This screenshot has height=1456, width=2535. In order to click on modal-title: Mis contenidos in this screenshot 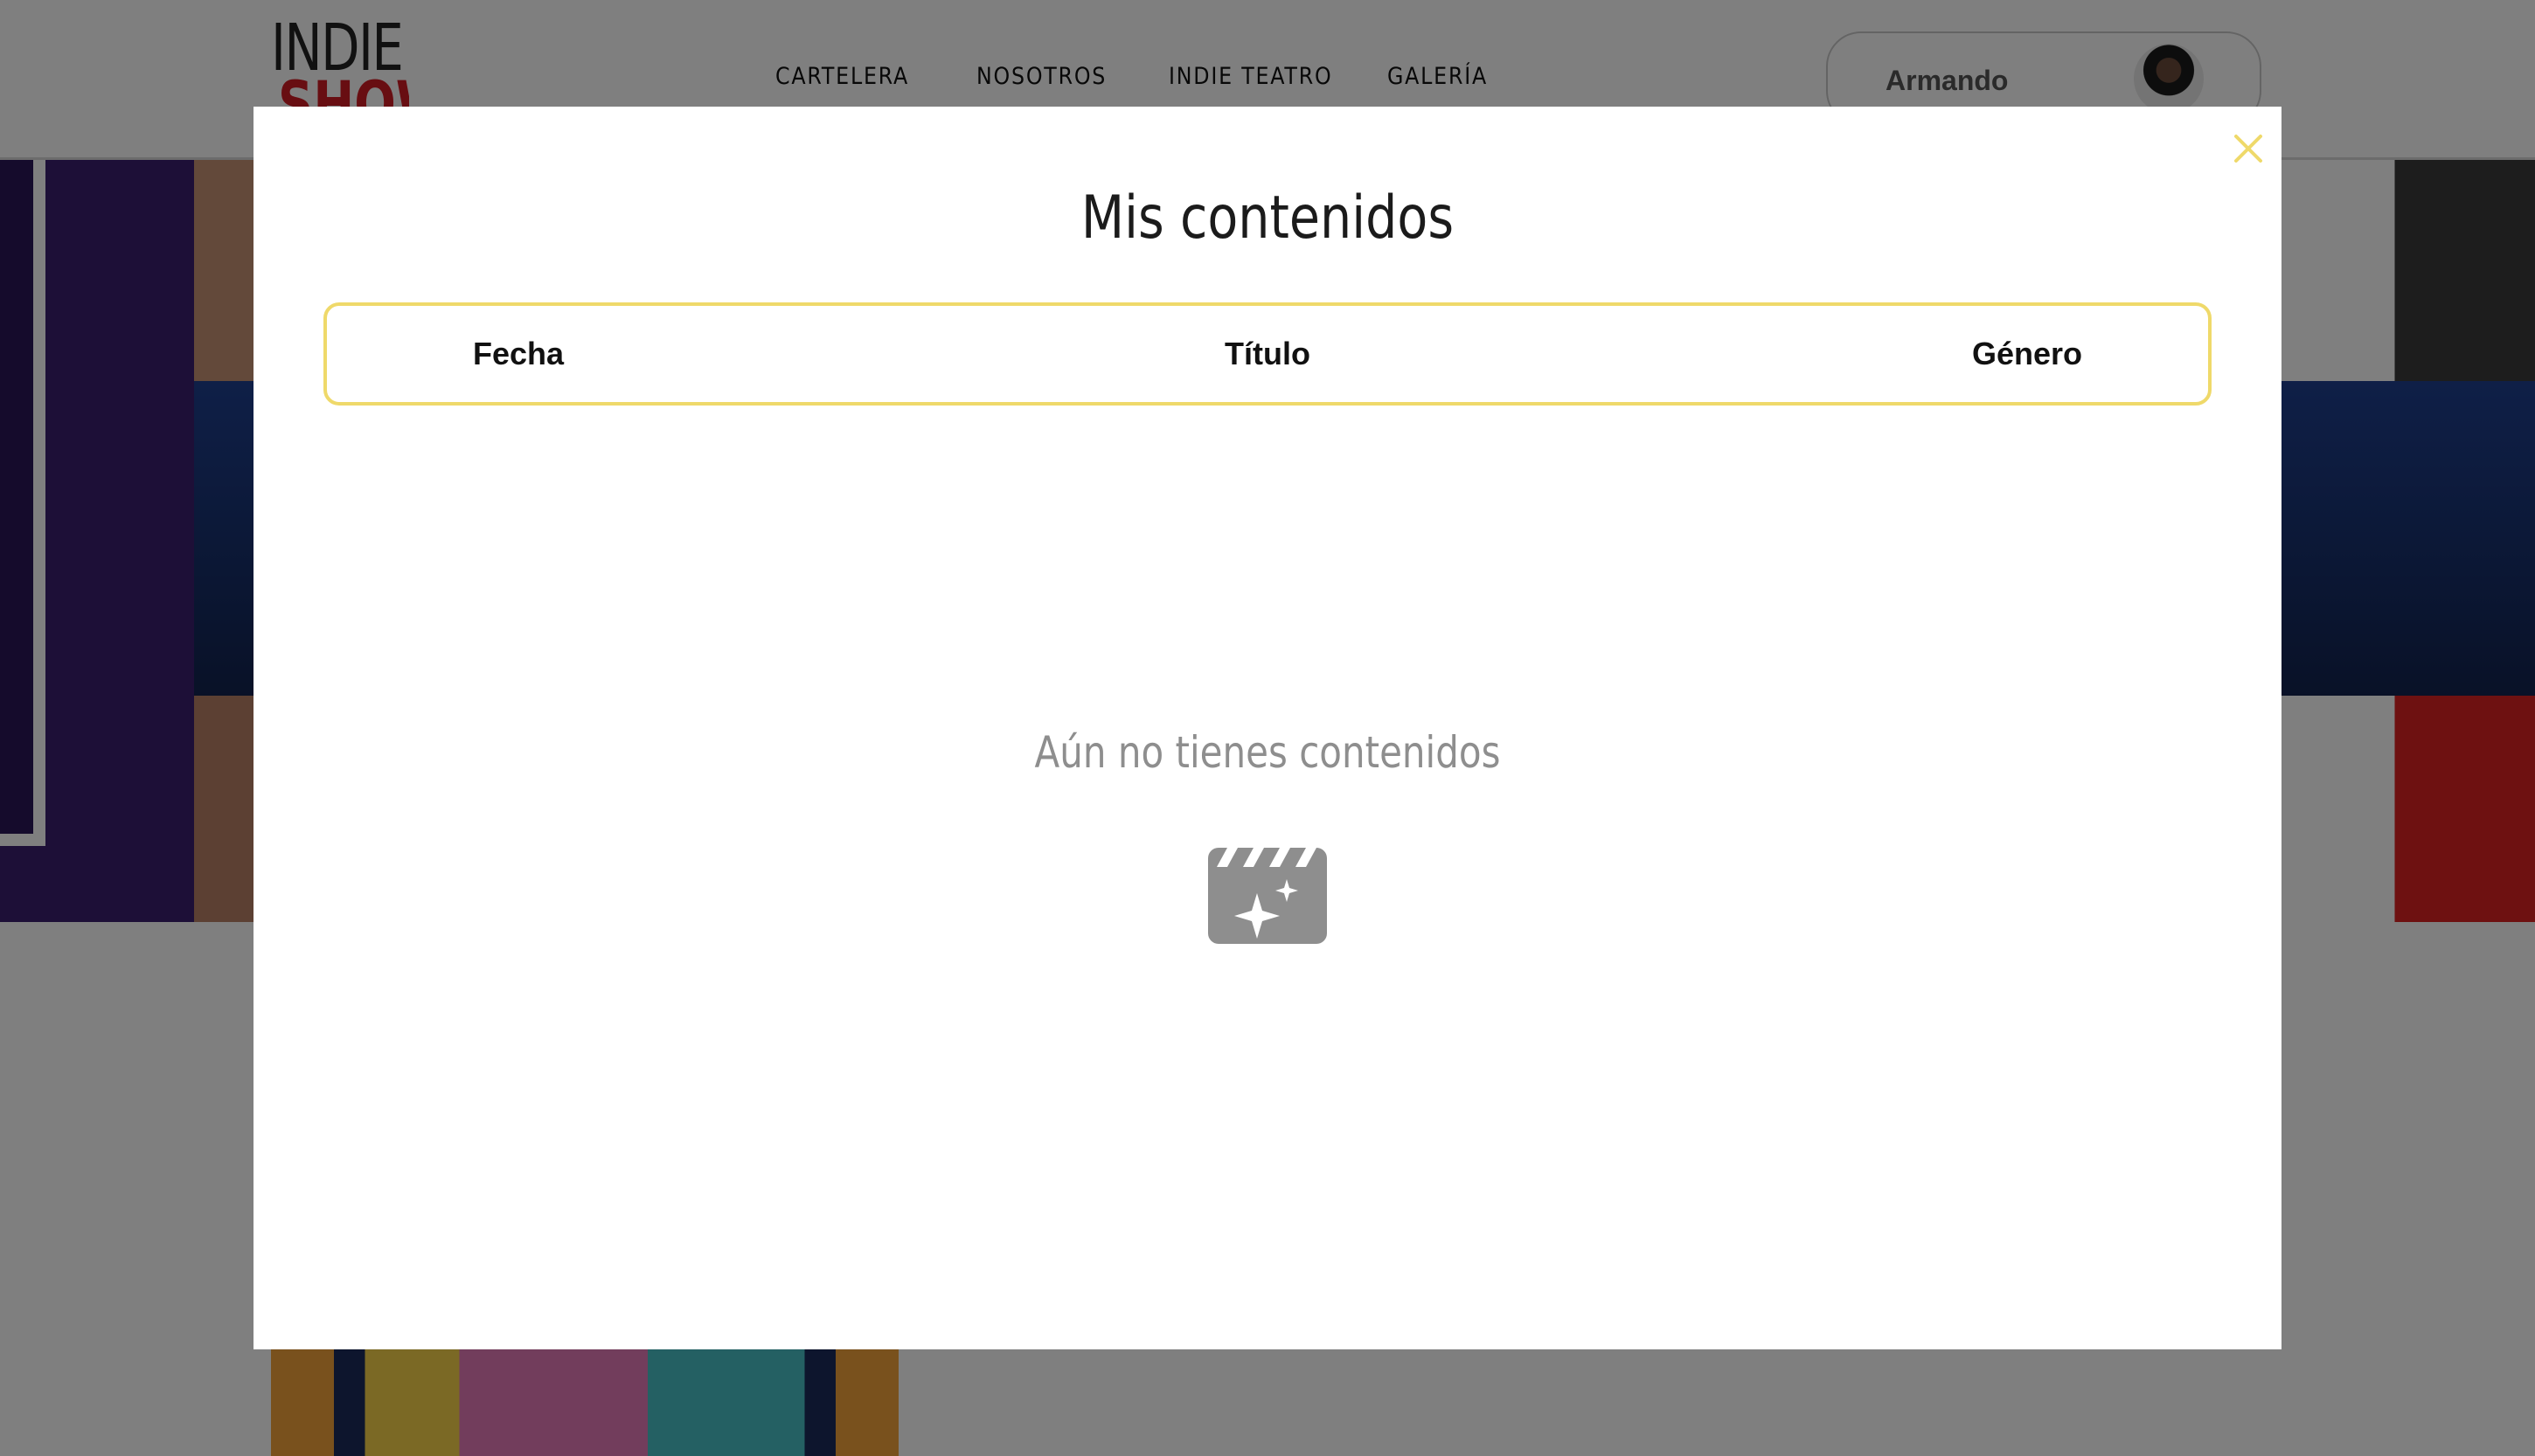, I will do `click(1267, 218)`.